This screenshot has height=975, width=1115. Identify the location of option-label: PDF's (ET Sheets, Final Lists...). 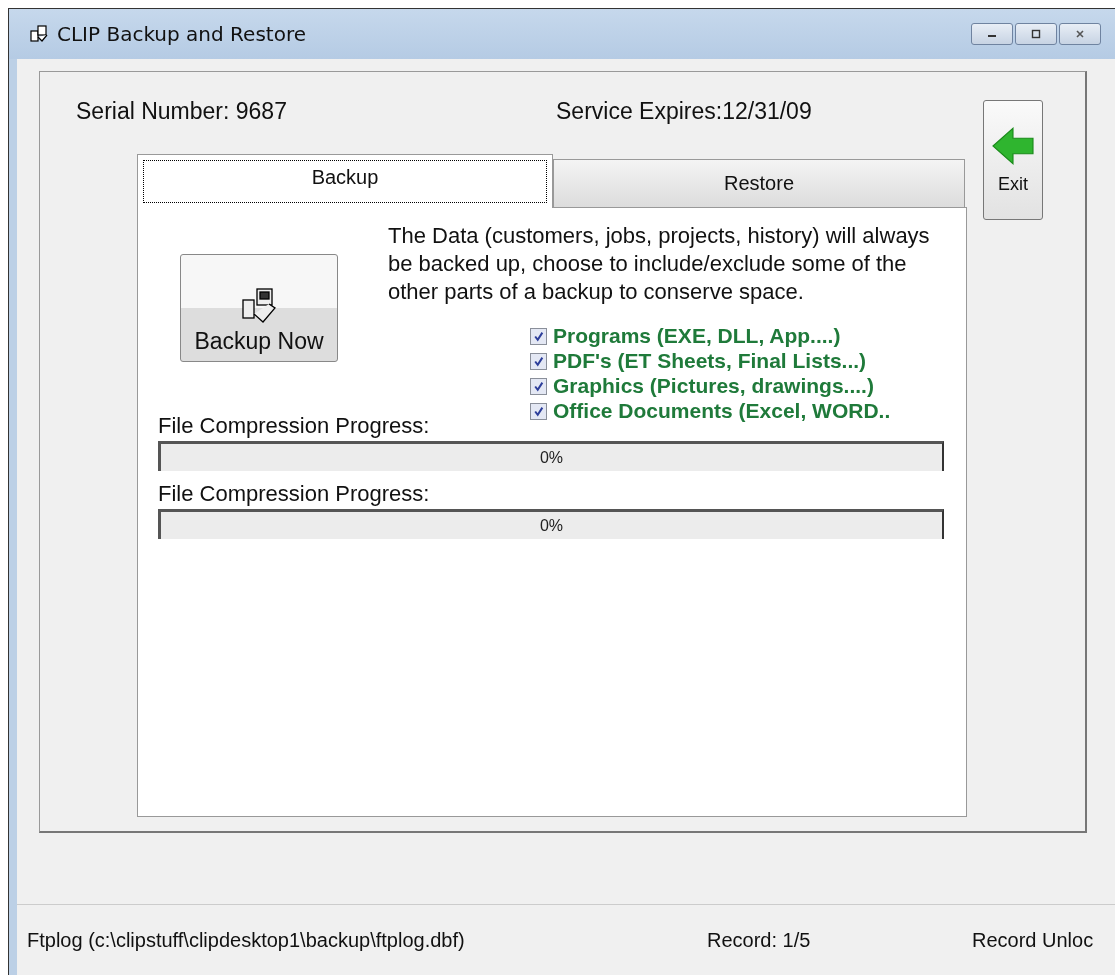
(710, 361).